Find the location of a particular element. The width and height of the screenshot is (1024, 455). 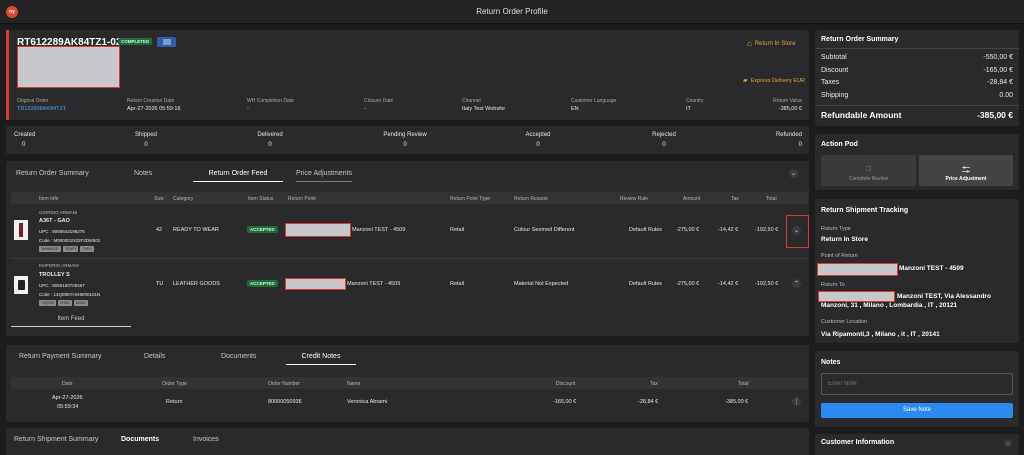

tab-invoices: Invoices is located at coordinates (206, 439).